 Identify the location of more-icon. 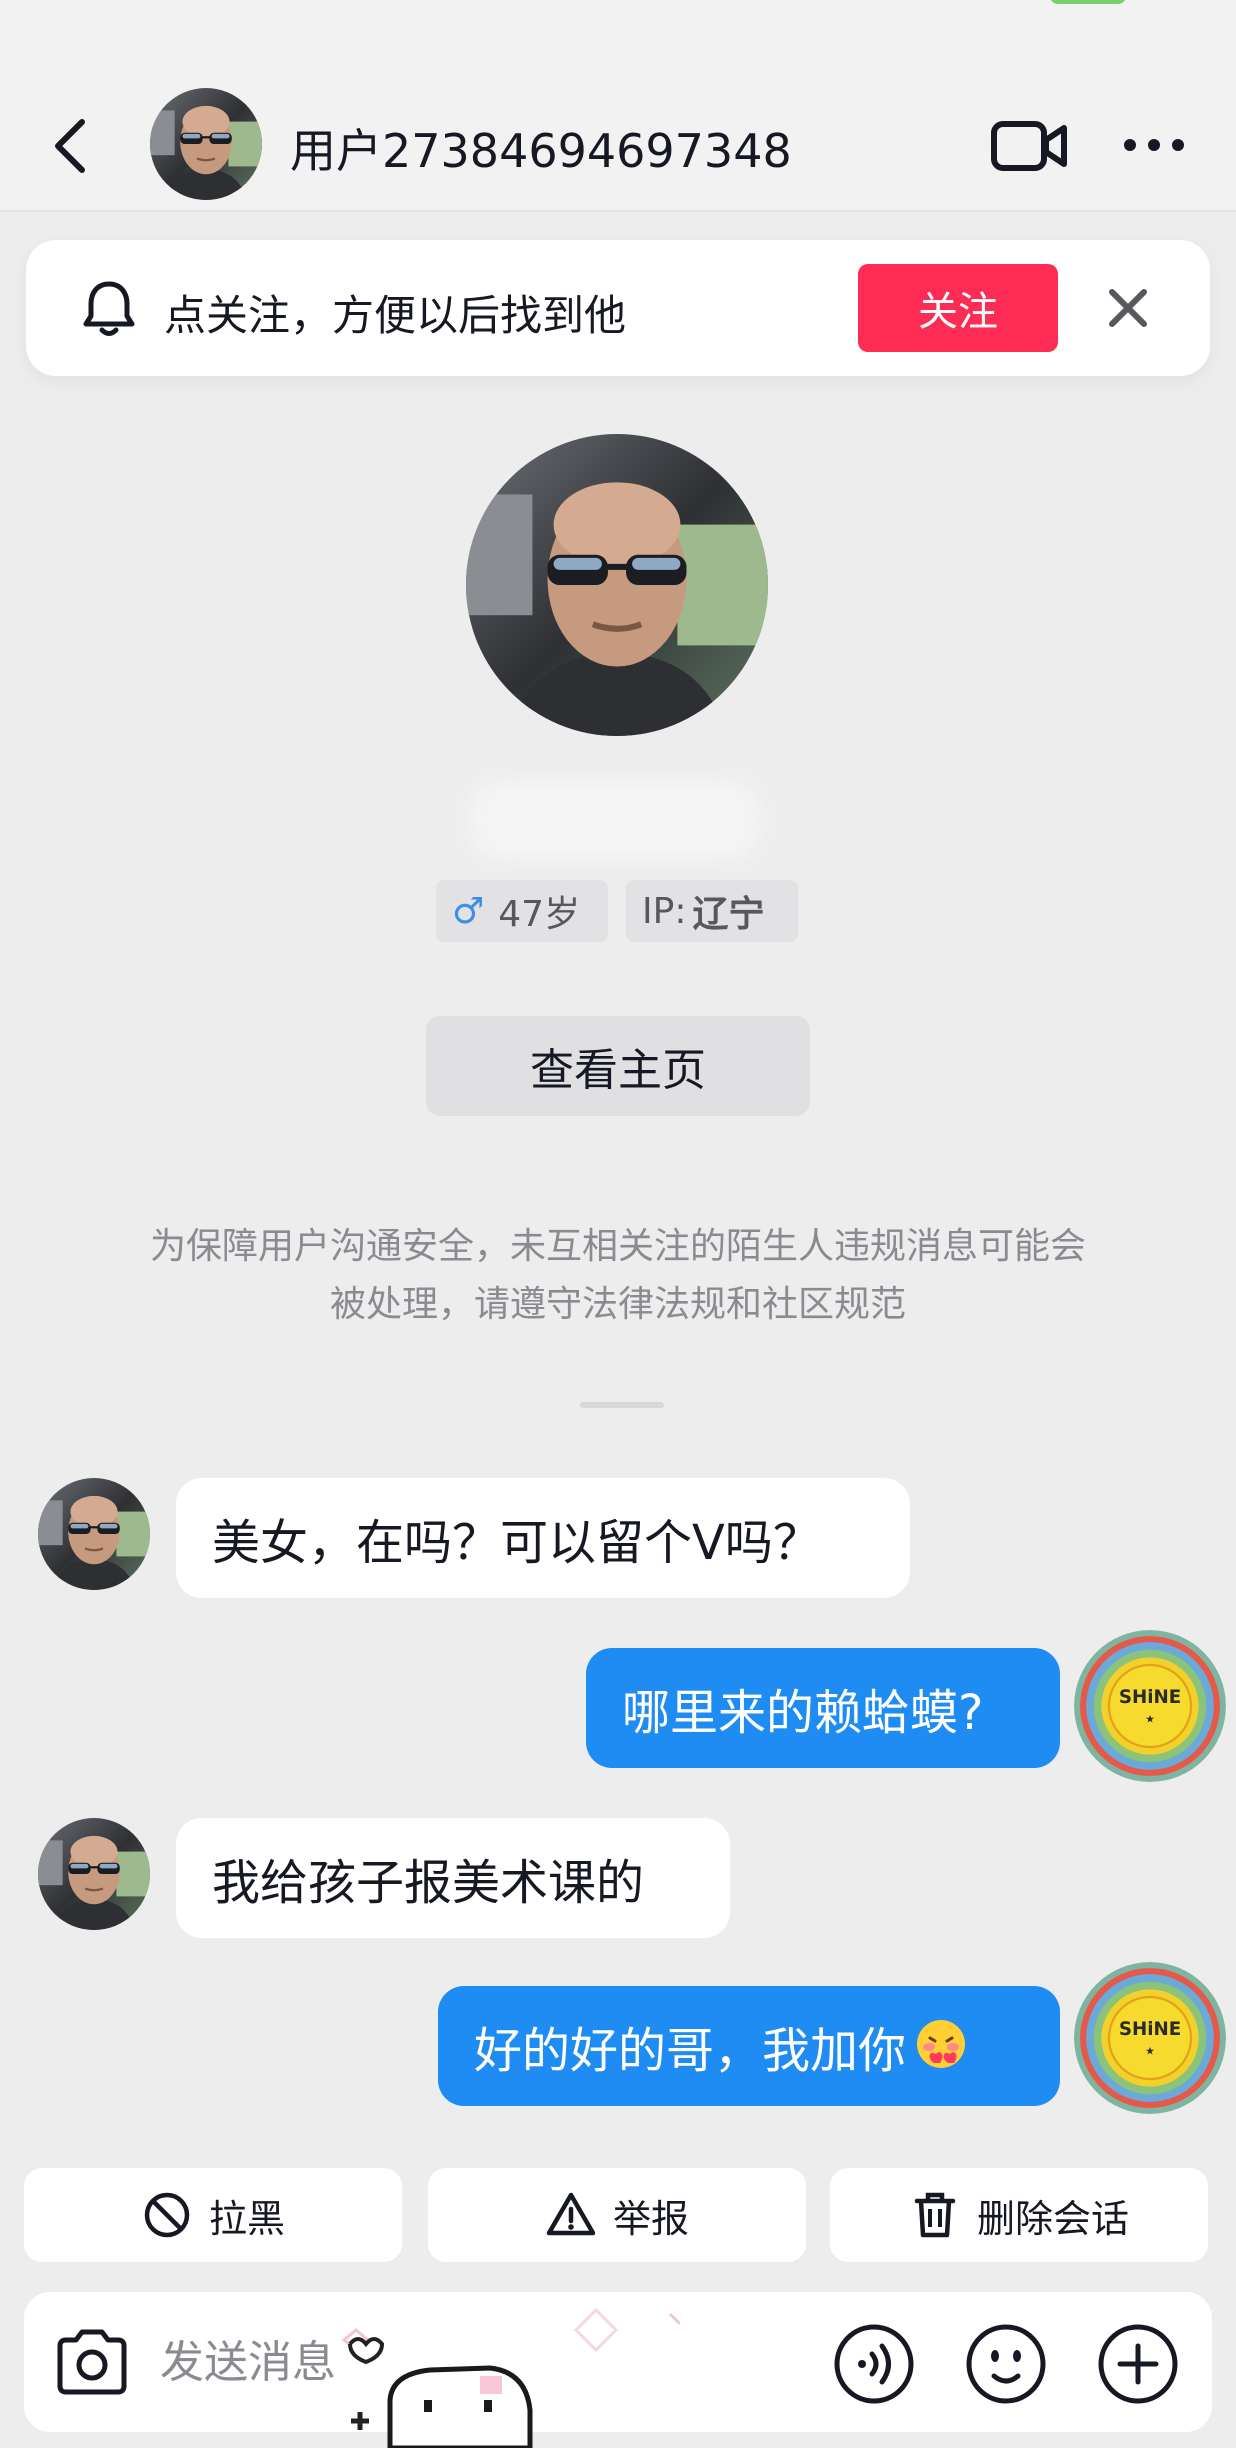
(1154, 145).